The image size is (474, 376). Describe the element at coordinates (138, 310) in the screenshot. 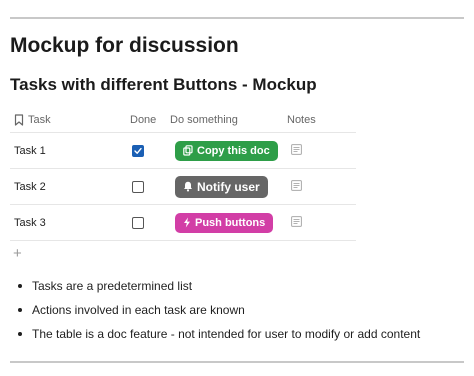

I see `list-item-text: Actions involved in each task are known` at that location.